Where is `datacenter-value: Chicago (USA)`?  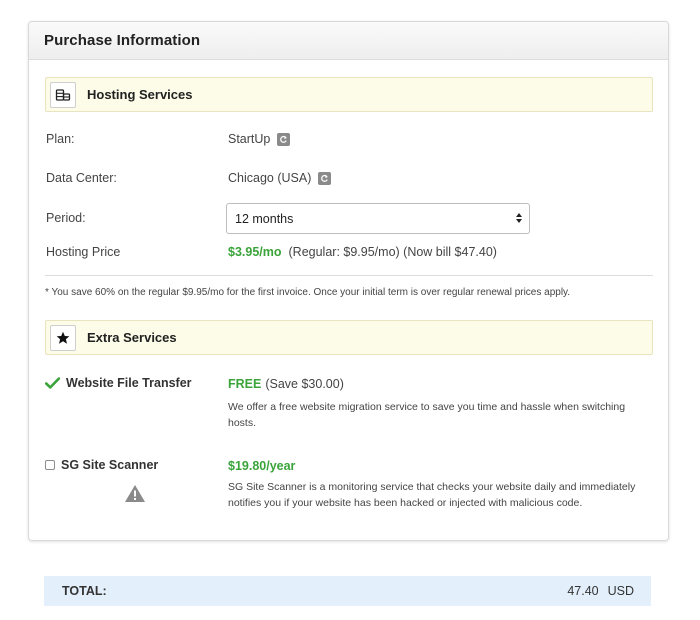
datacenter-value: Chicago (USA) is located at coordinates (270, 178).